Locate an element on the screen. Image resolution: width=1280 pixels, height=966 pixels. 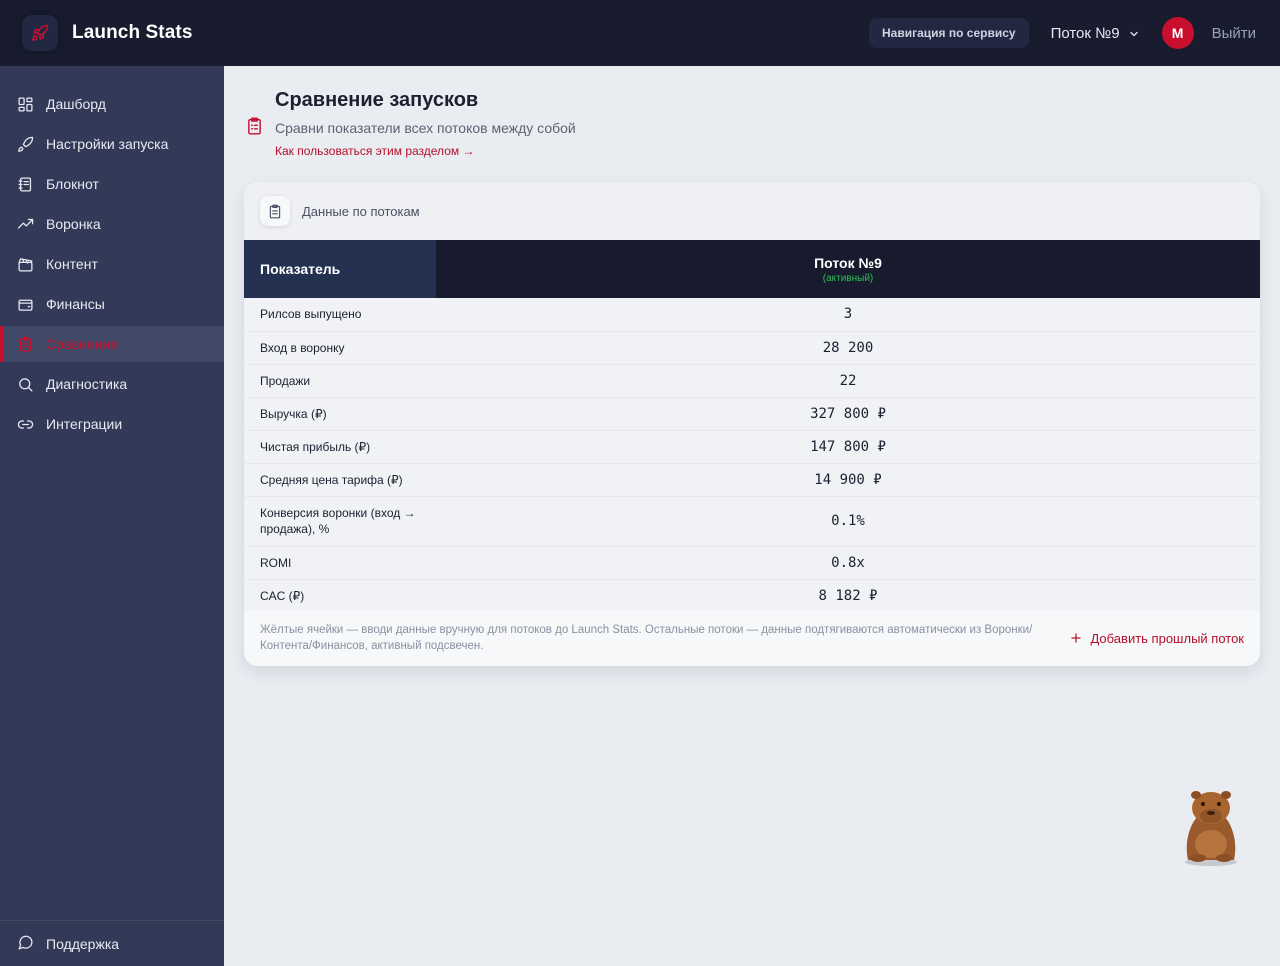
table-row: ROMI 0.8x is located at coordinates (752, 562).